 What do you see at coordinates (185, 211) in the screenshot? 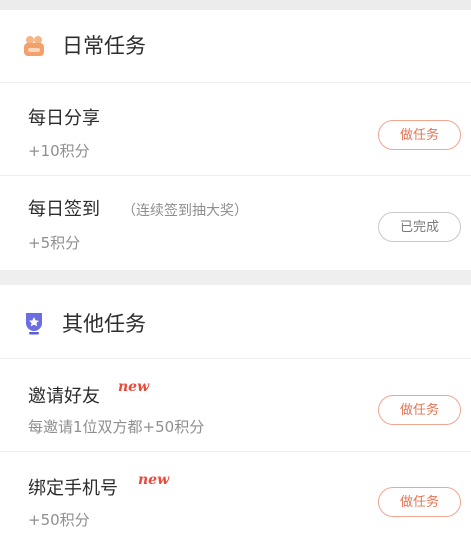
I see `task-note: （连续签到抽大奖）` at bounding box center [185, 211].